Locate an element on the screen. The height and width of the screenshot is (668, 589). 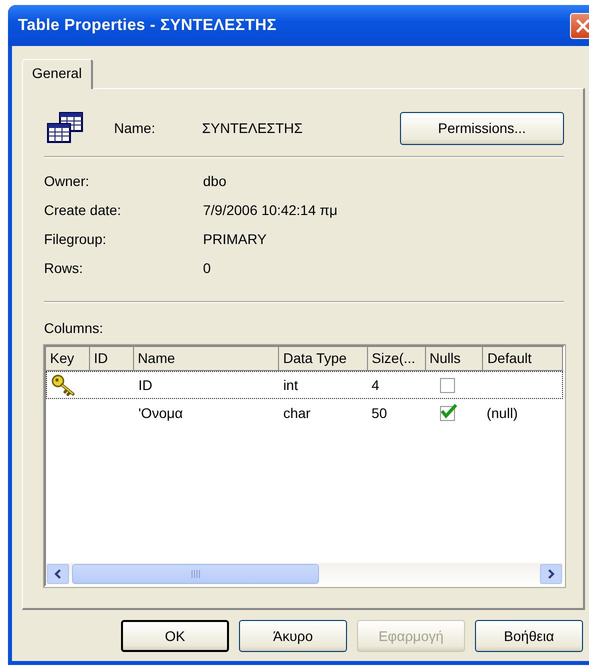
table-cell: int is located at coordinates (290, 385).